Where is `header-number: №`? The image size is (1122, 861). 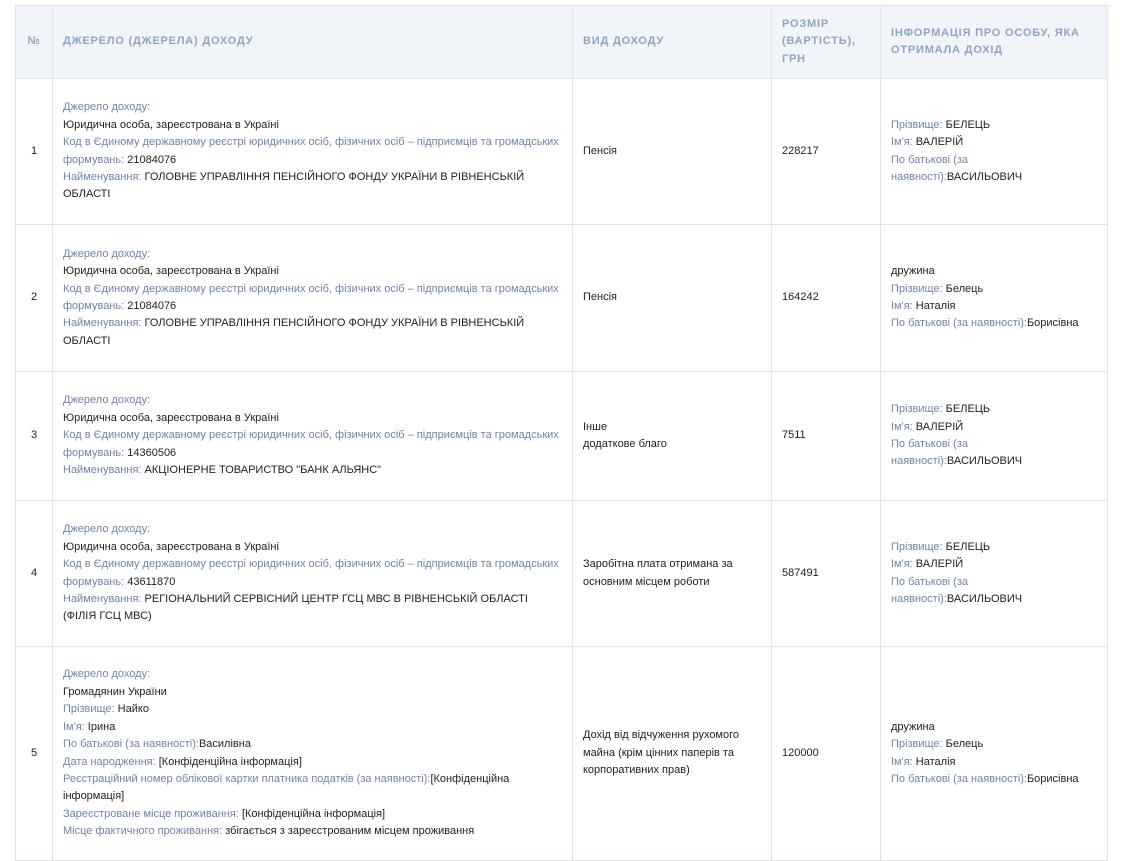 header-number: № is located at coordinates (34, 42).